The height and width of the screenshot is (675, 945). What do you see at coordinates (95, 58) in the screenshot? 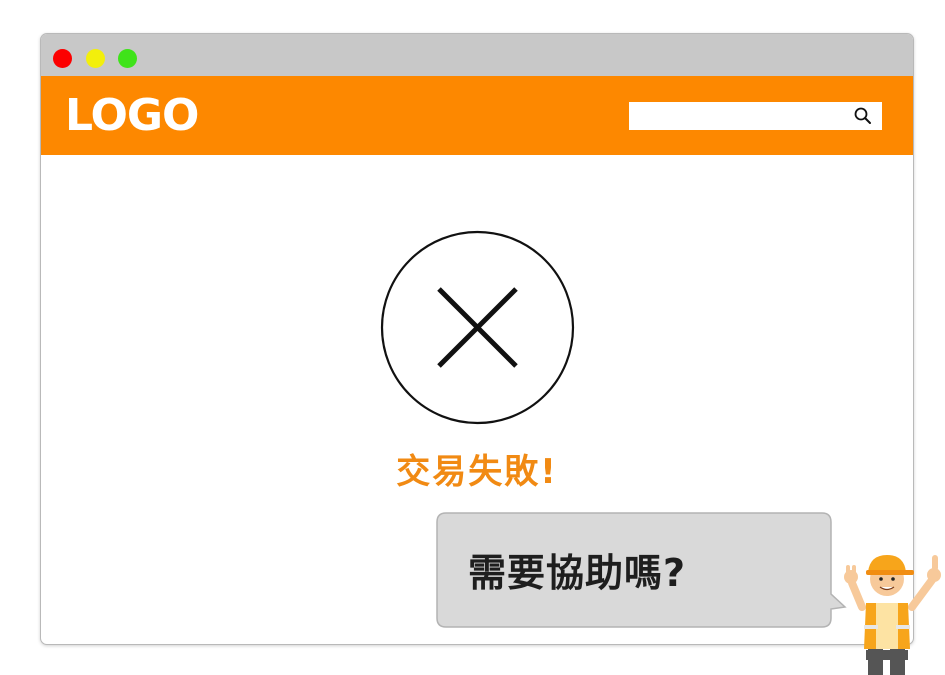
I see `minimize-button` at bounding box center [95, 58].